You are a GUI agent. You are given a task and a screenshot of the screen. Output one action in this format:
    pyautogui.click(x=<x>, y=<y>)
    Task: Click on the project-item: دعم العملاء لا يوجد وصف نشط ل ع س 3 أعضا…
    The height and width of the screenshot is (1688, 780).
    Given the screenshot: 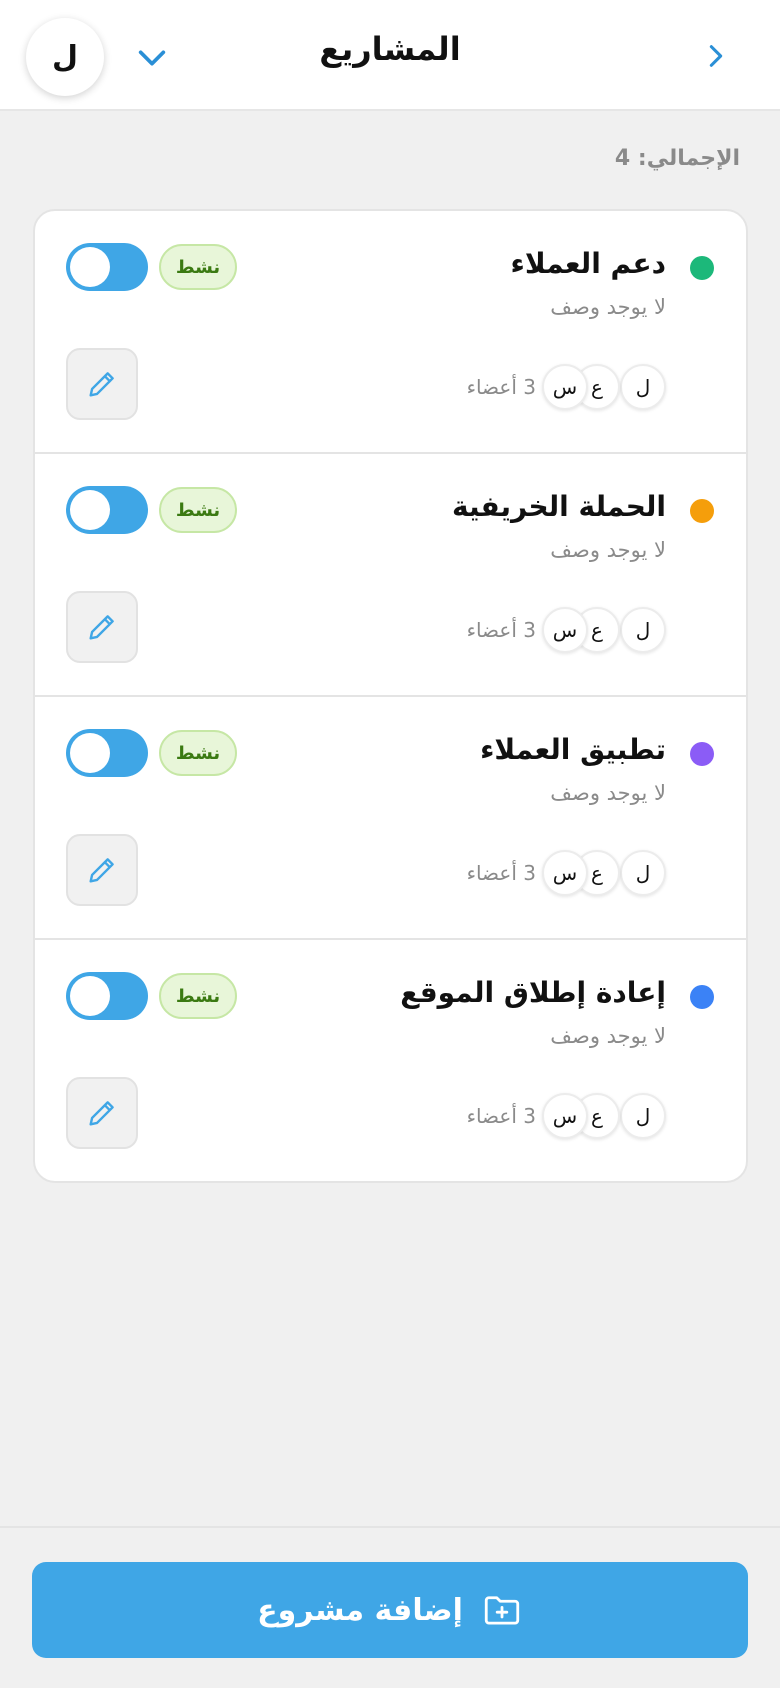 What is the action you would take?
    pyautogui.click(x=390, y=332)
    